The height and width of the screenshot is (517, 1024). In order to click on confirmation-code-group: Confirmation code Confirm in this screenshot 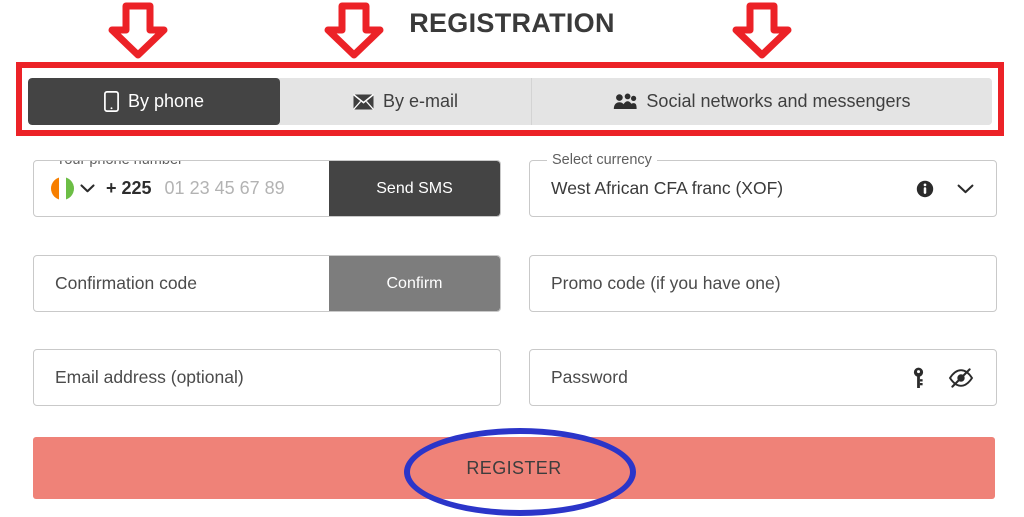, I will do `click(267, 283)`.